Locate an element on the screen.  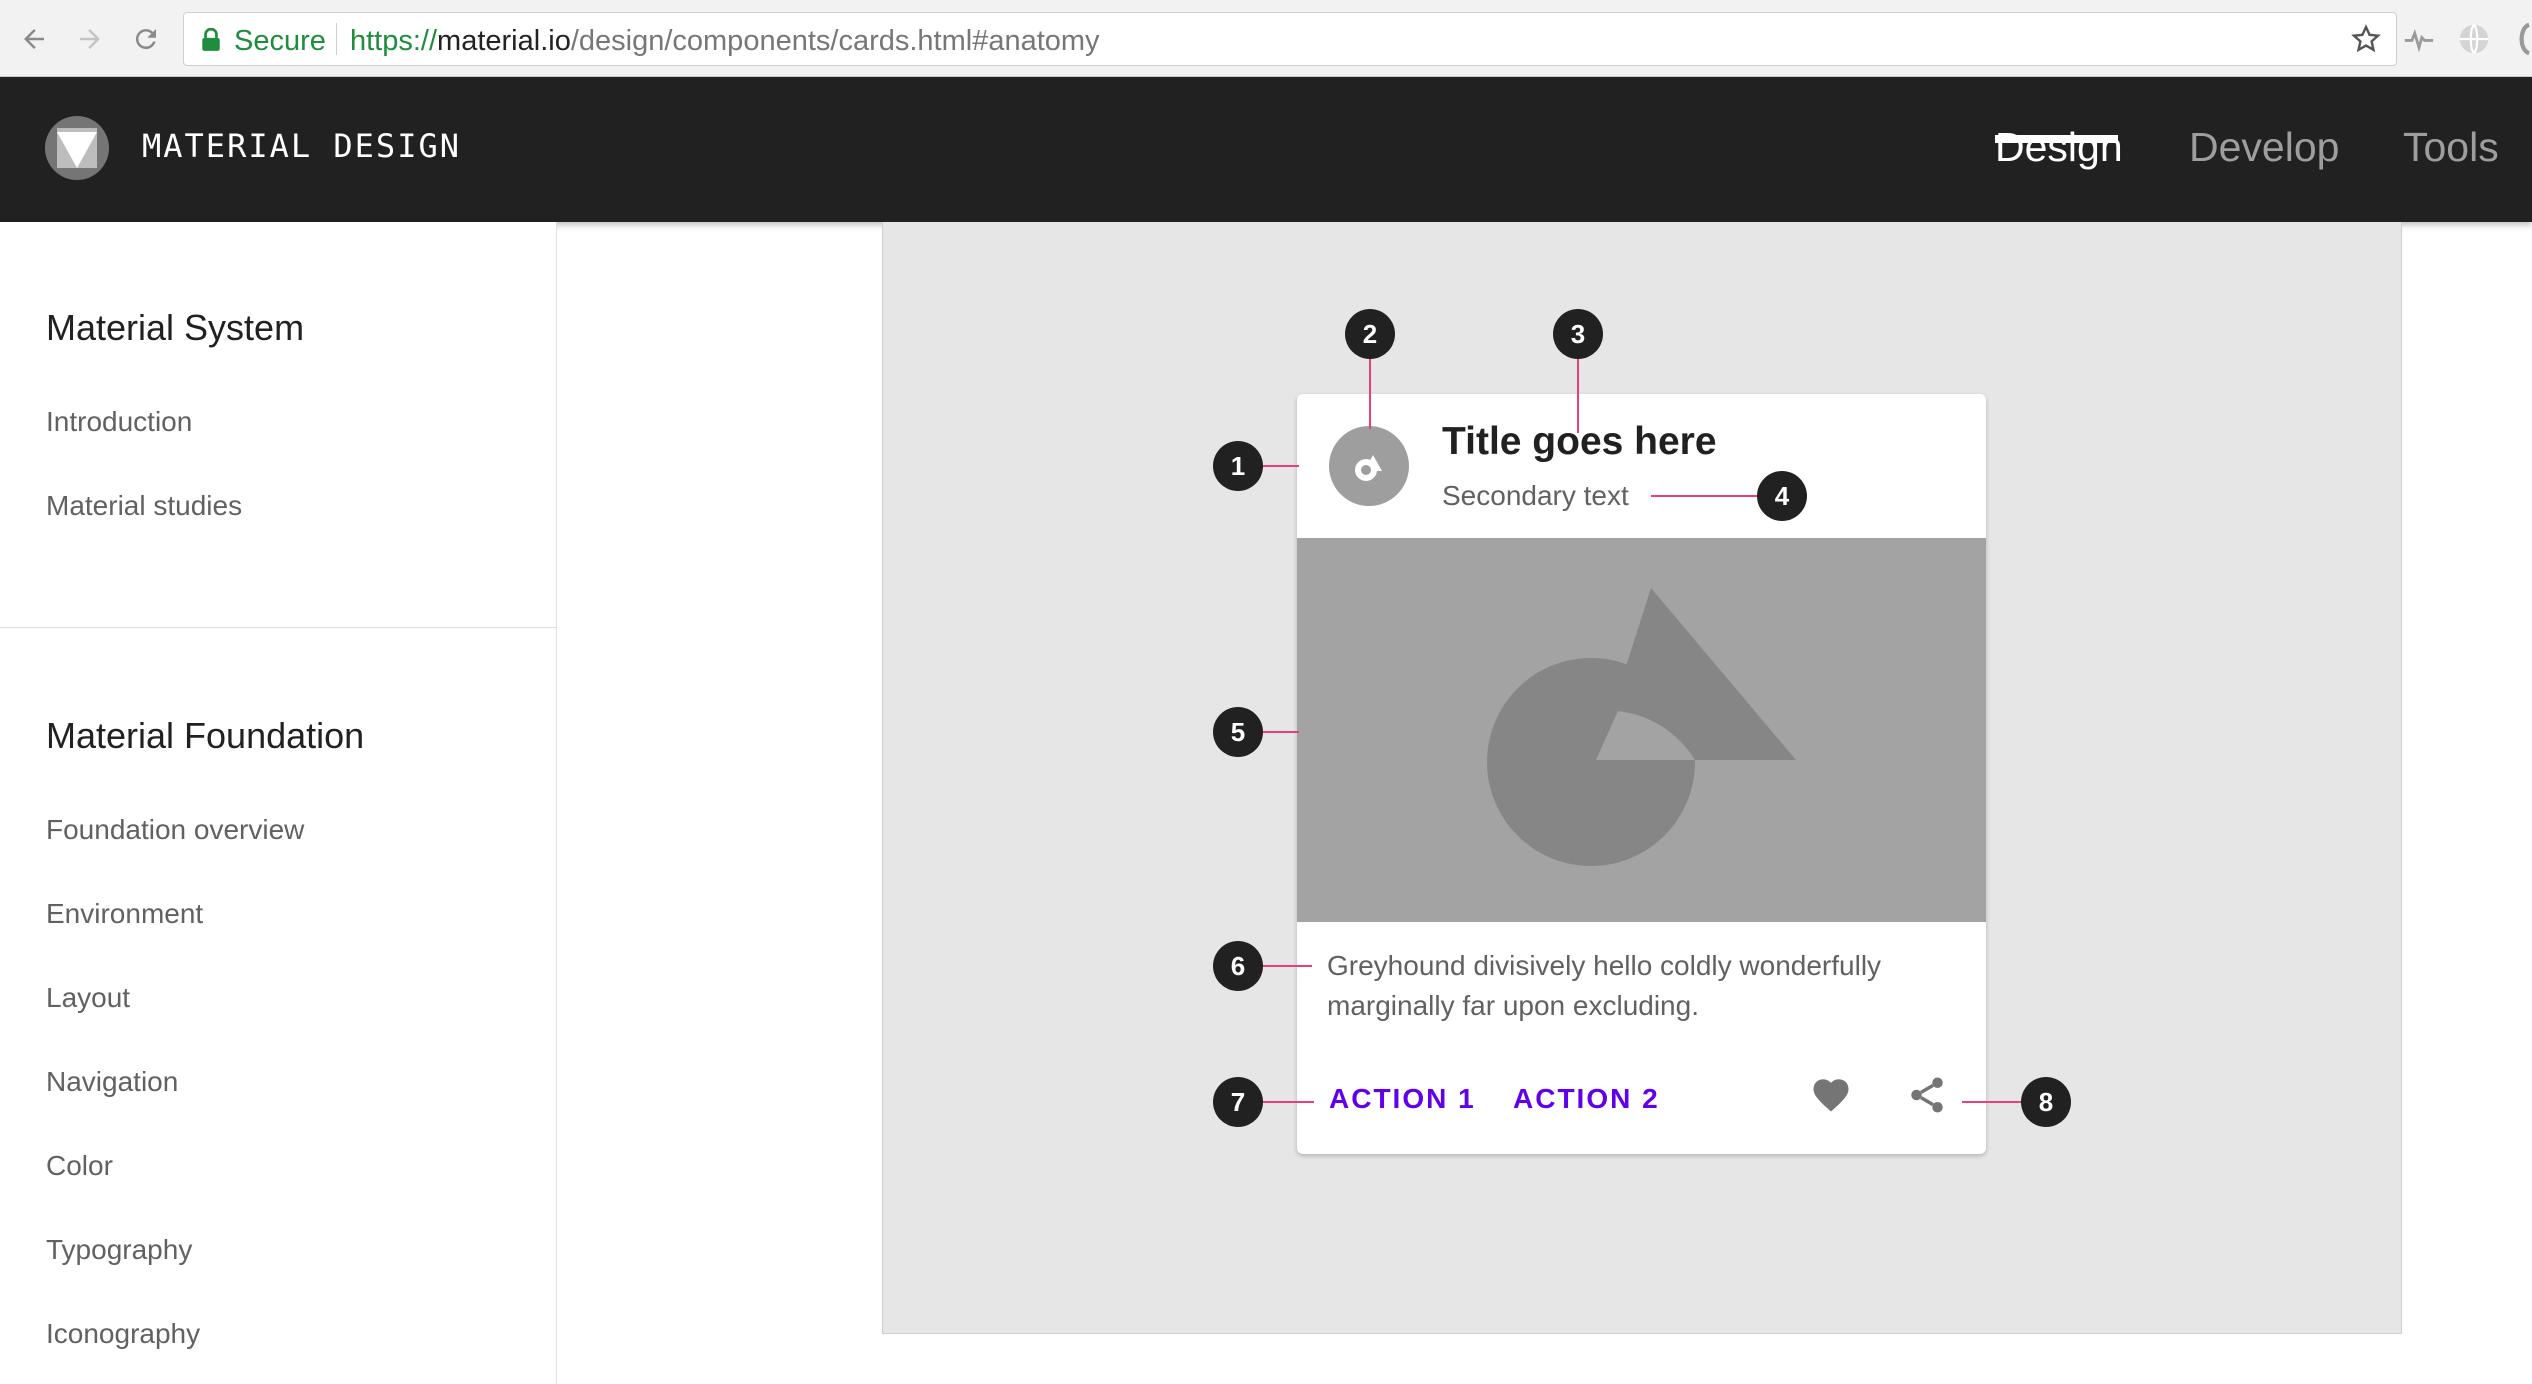
card-avatar is located at coordinates (1369, 466).